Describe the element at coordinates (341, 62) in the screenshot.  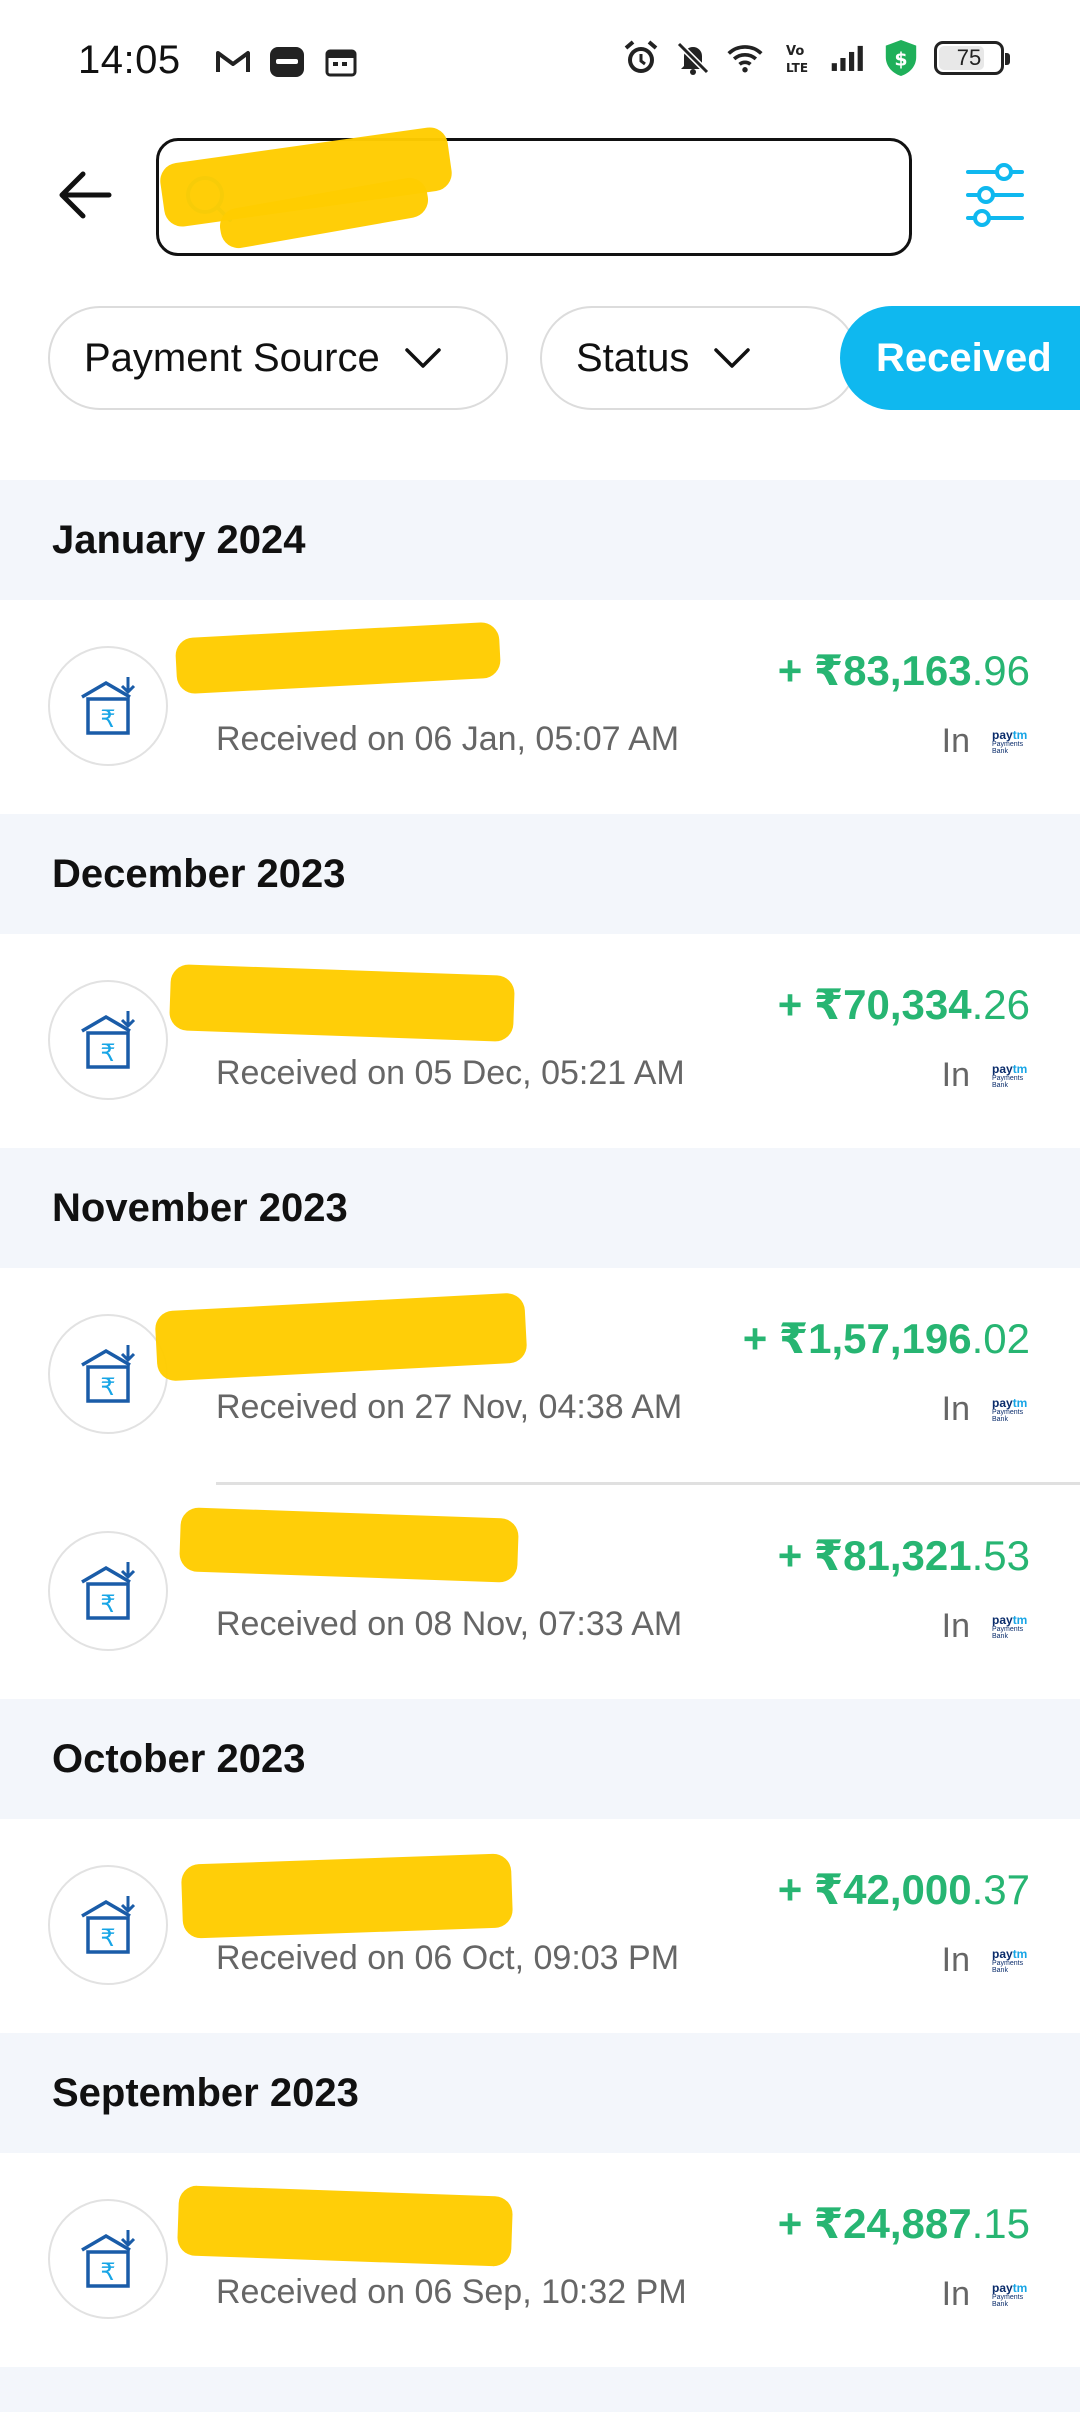
I see `calendar-icon` at that location.